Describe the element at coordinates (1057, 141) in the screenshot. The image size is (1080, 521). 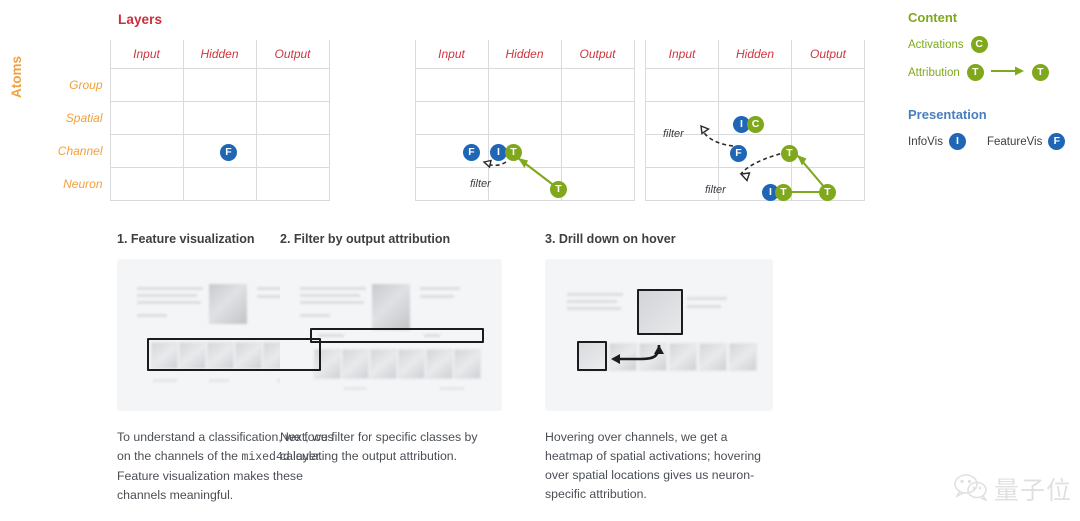
I see `badge-featurevis: F` at that location.